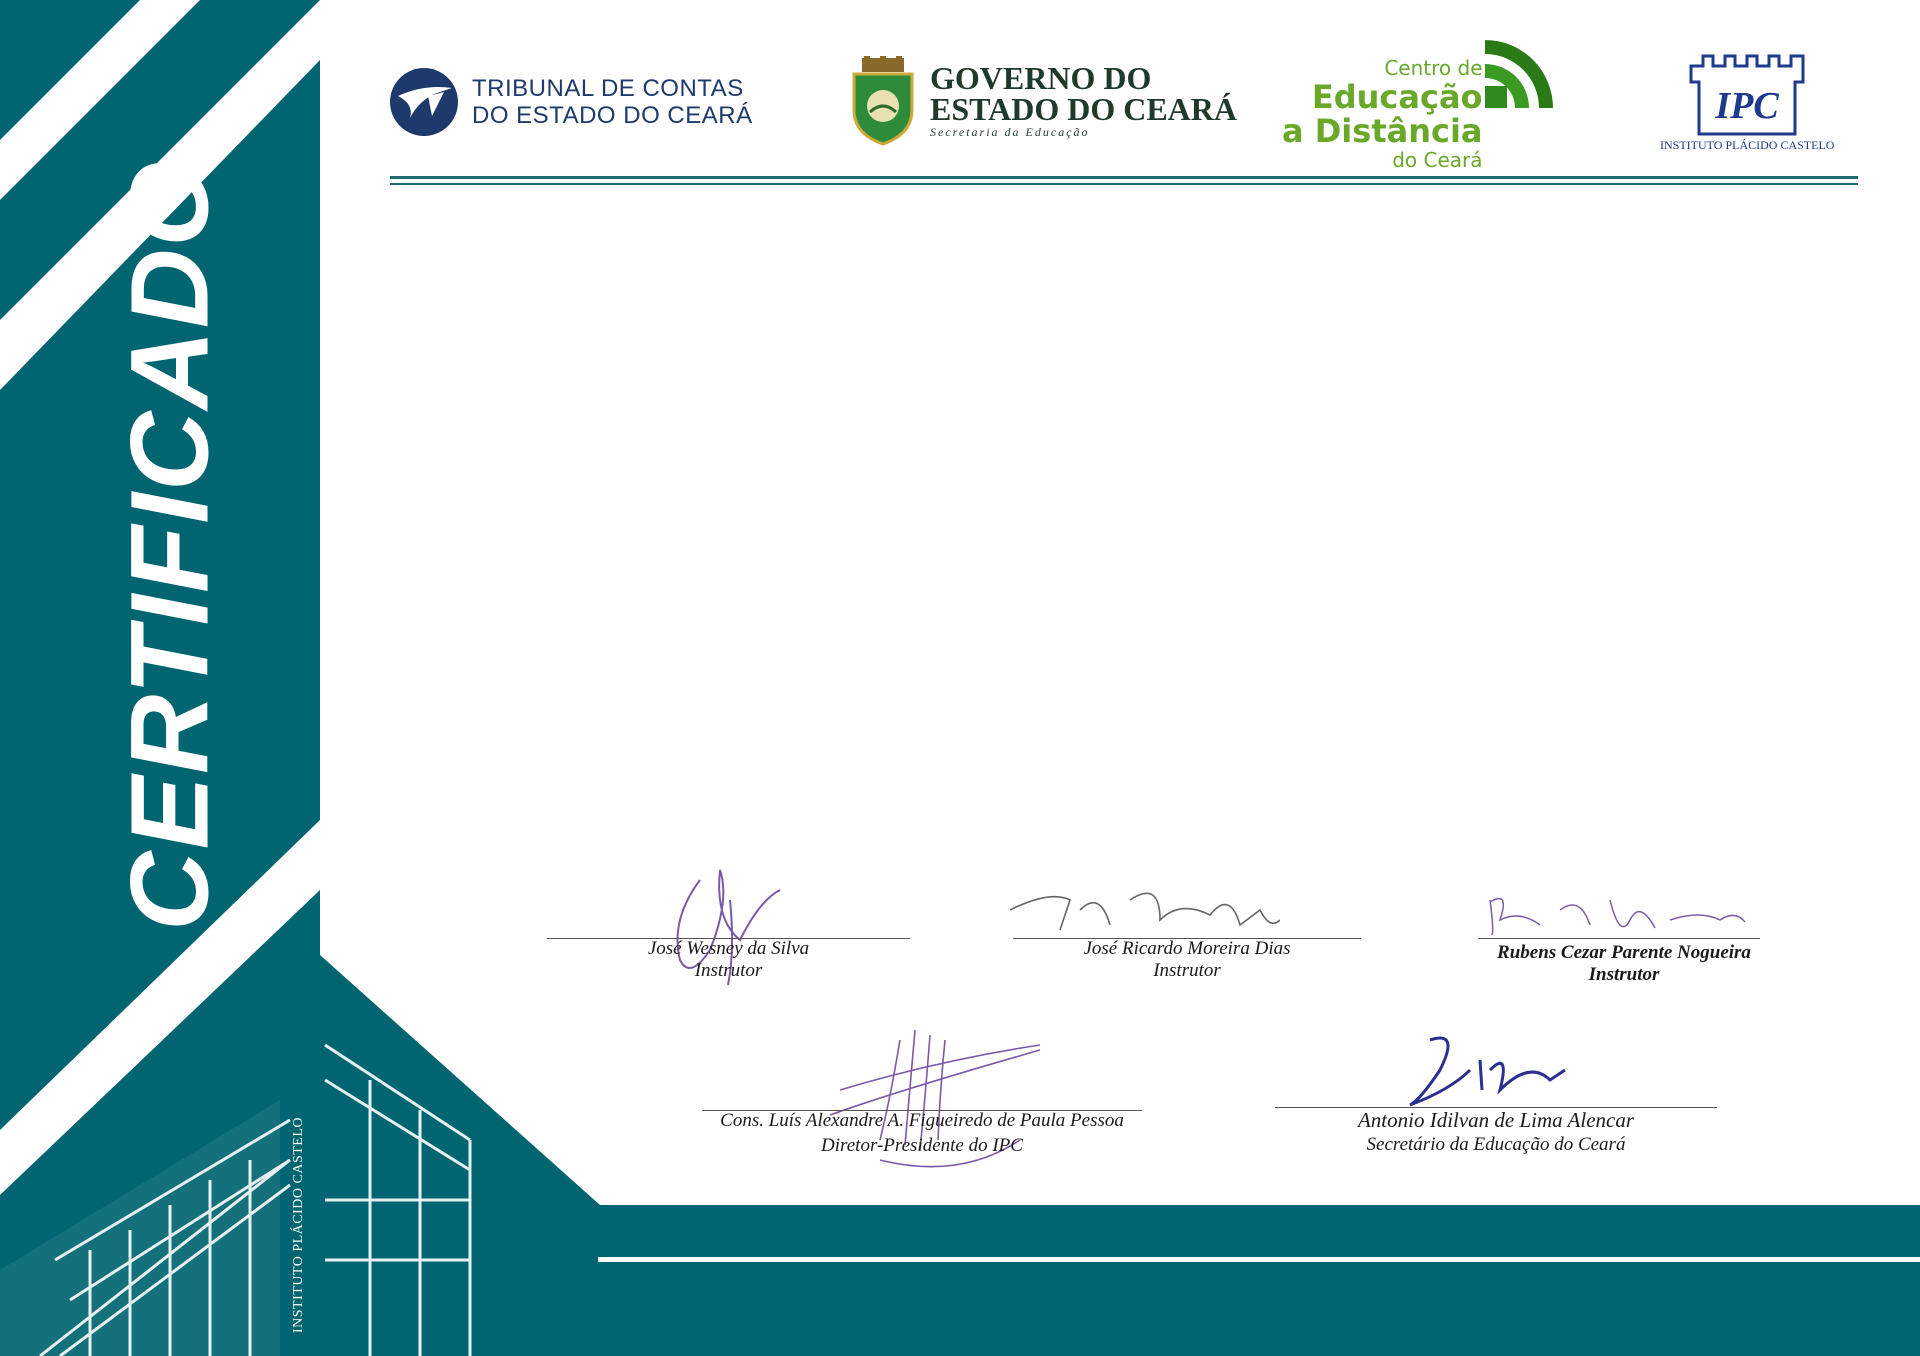 The image size is (1920, 1356). What do you see at coordinates (1187, 970) in the screenshot?
I see `signature-role-2: Instrutor` at bounding box center [1187, 970].